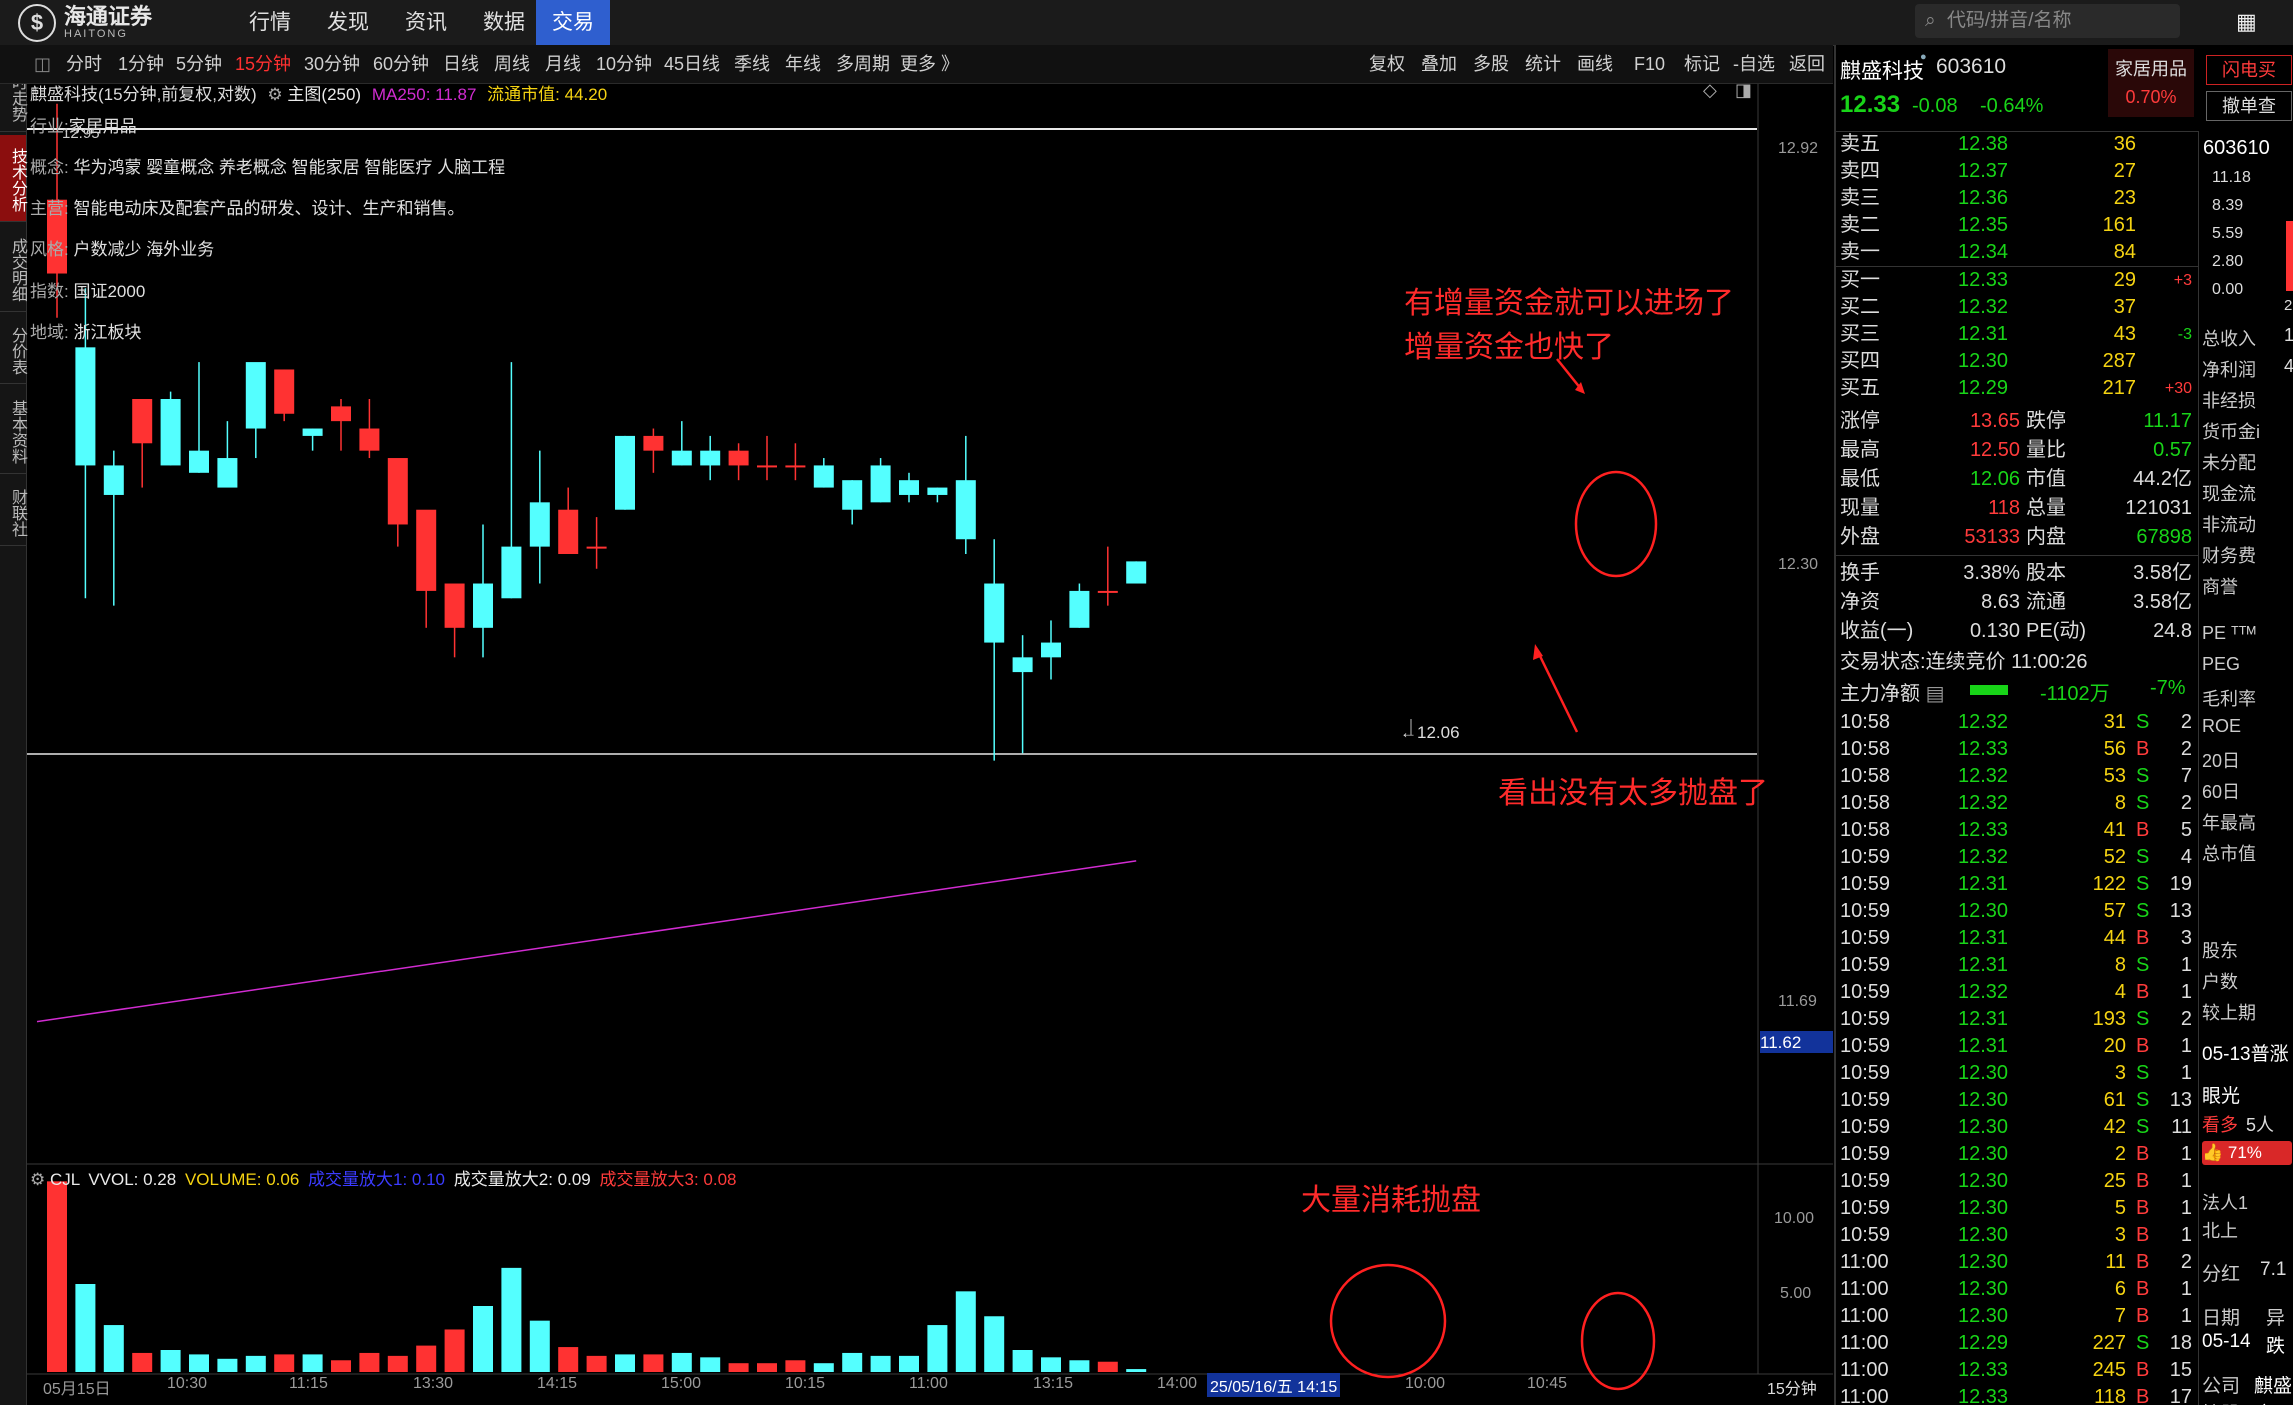 The width and height of the screenshot is (2293, 1405). Describe the element at coordinates (2198, 768) in the screenshot. I see `side-divider` at that location.